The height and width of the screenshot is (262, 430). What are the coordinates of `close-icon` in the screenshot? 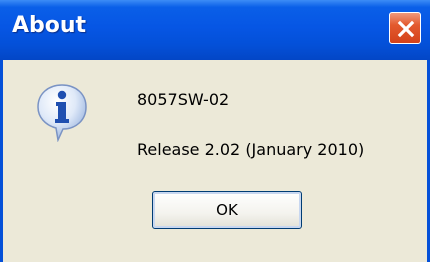 It's located at (406, 29).